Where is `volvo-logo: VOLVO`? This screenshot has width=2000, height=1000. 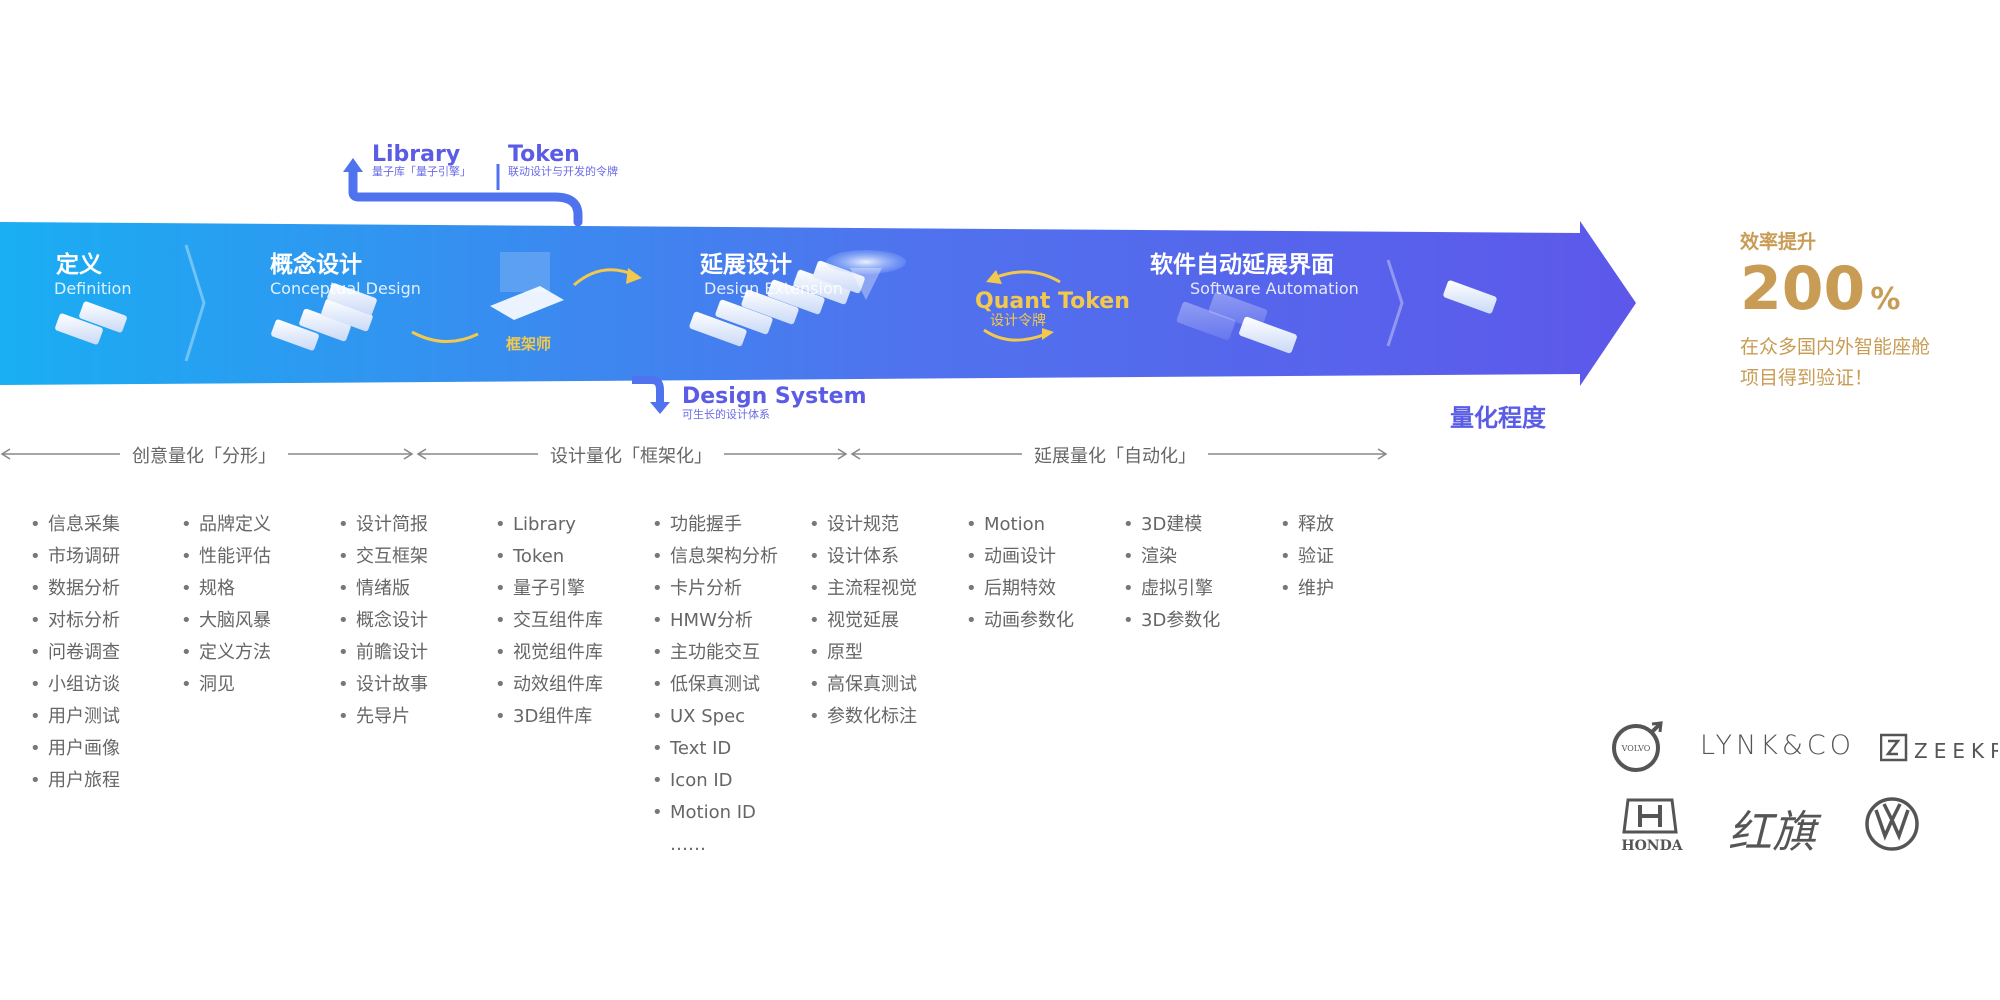 volvo-logo: VOLVO is located at coordinates (1637, 747).